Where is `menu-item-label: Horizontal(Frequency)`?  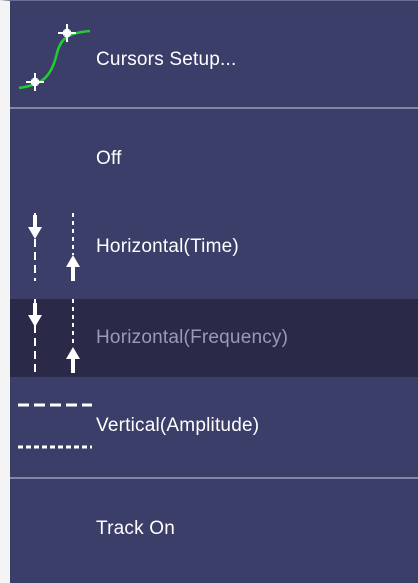
menu-item-label: Horizontal(Frequency) is located at coordinates (192, 337).